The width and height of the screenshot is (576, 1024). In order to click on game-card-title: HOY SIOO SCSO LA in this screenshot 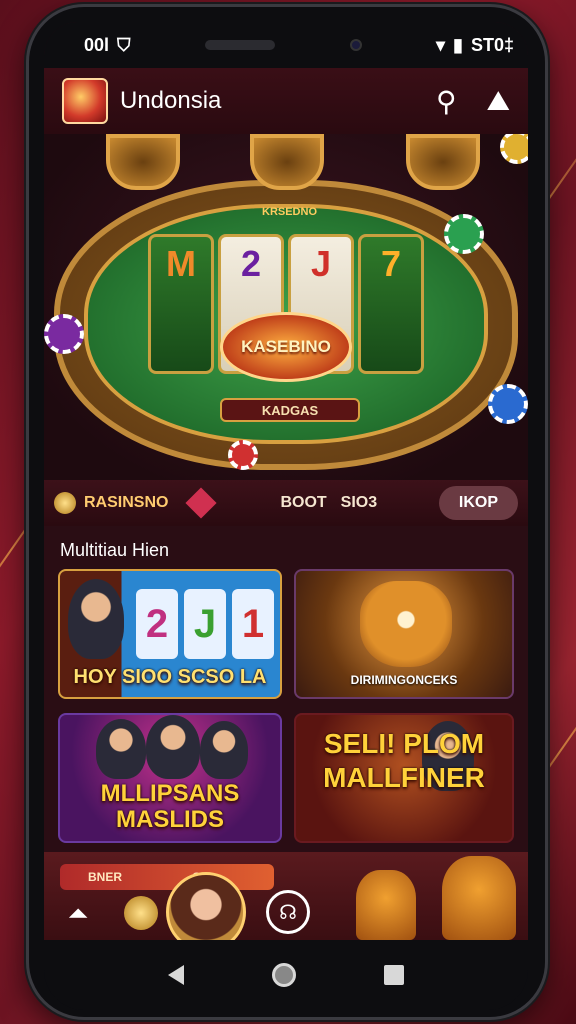, I will do `click(170, 677)`.